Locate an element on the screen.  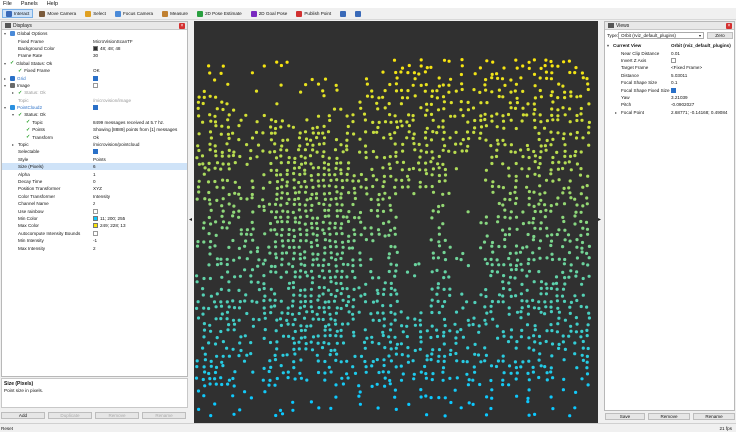
display-row-color-transformer: Color Transformer Intensity is located at coordinates (94, 196).